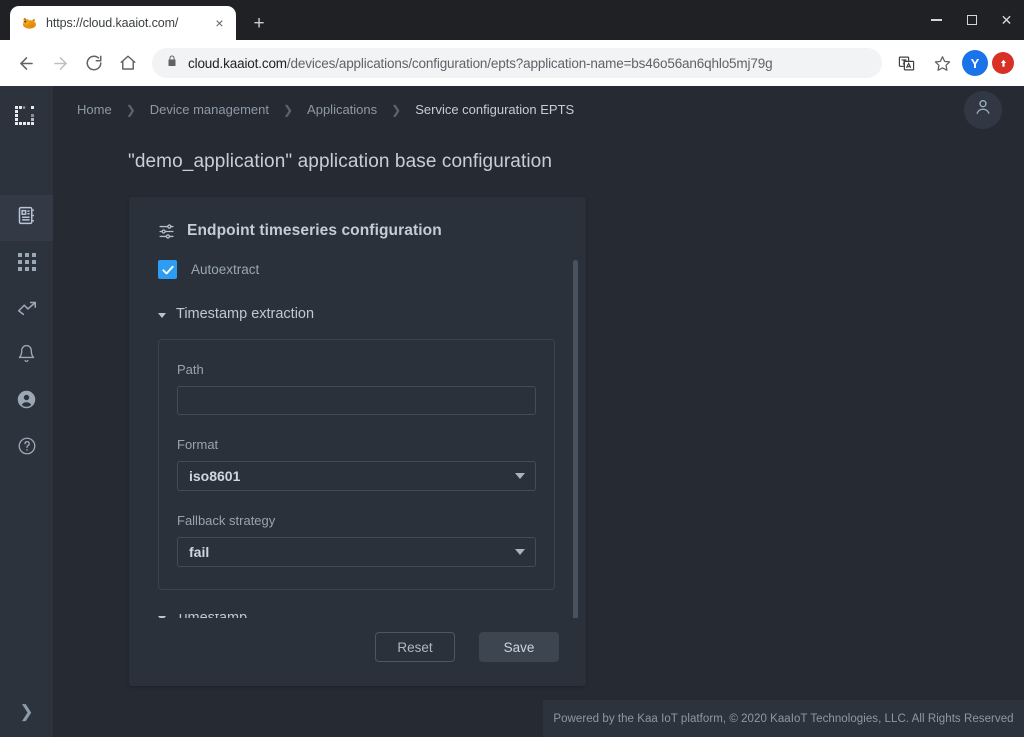 The height and width of the screenshot is (737, 1024). I want to click on grid-apps-icon, so click(26, 264).